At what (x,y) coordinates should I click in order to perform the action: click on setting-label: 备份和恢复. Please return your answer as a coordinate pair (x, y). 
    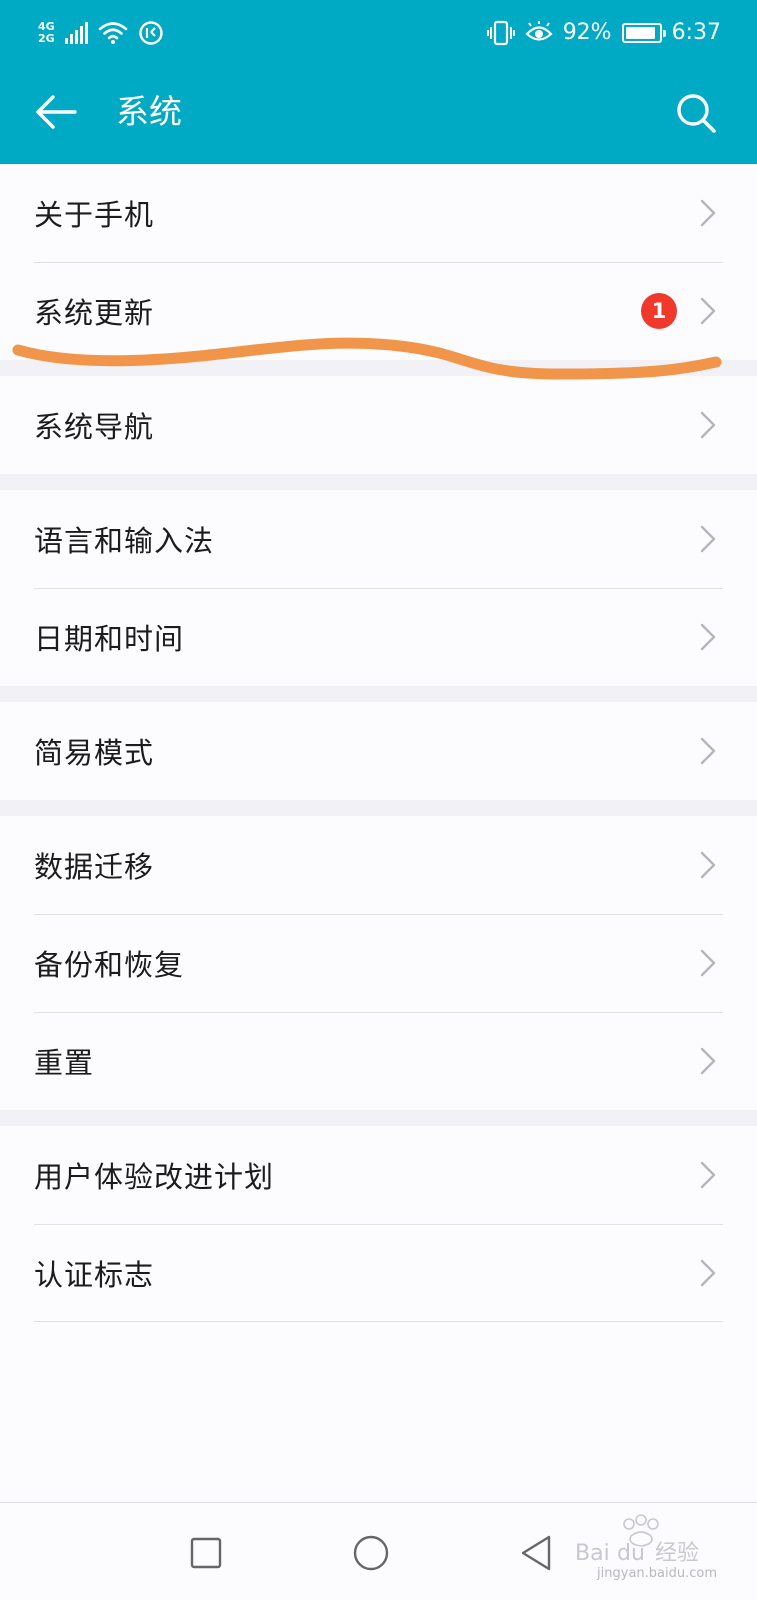
    Looking at the image, I should click on (109, 965).